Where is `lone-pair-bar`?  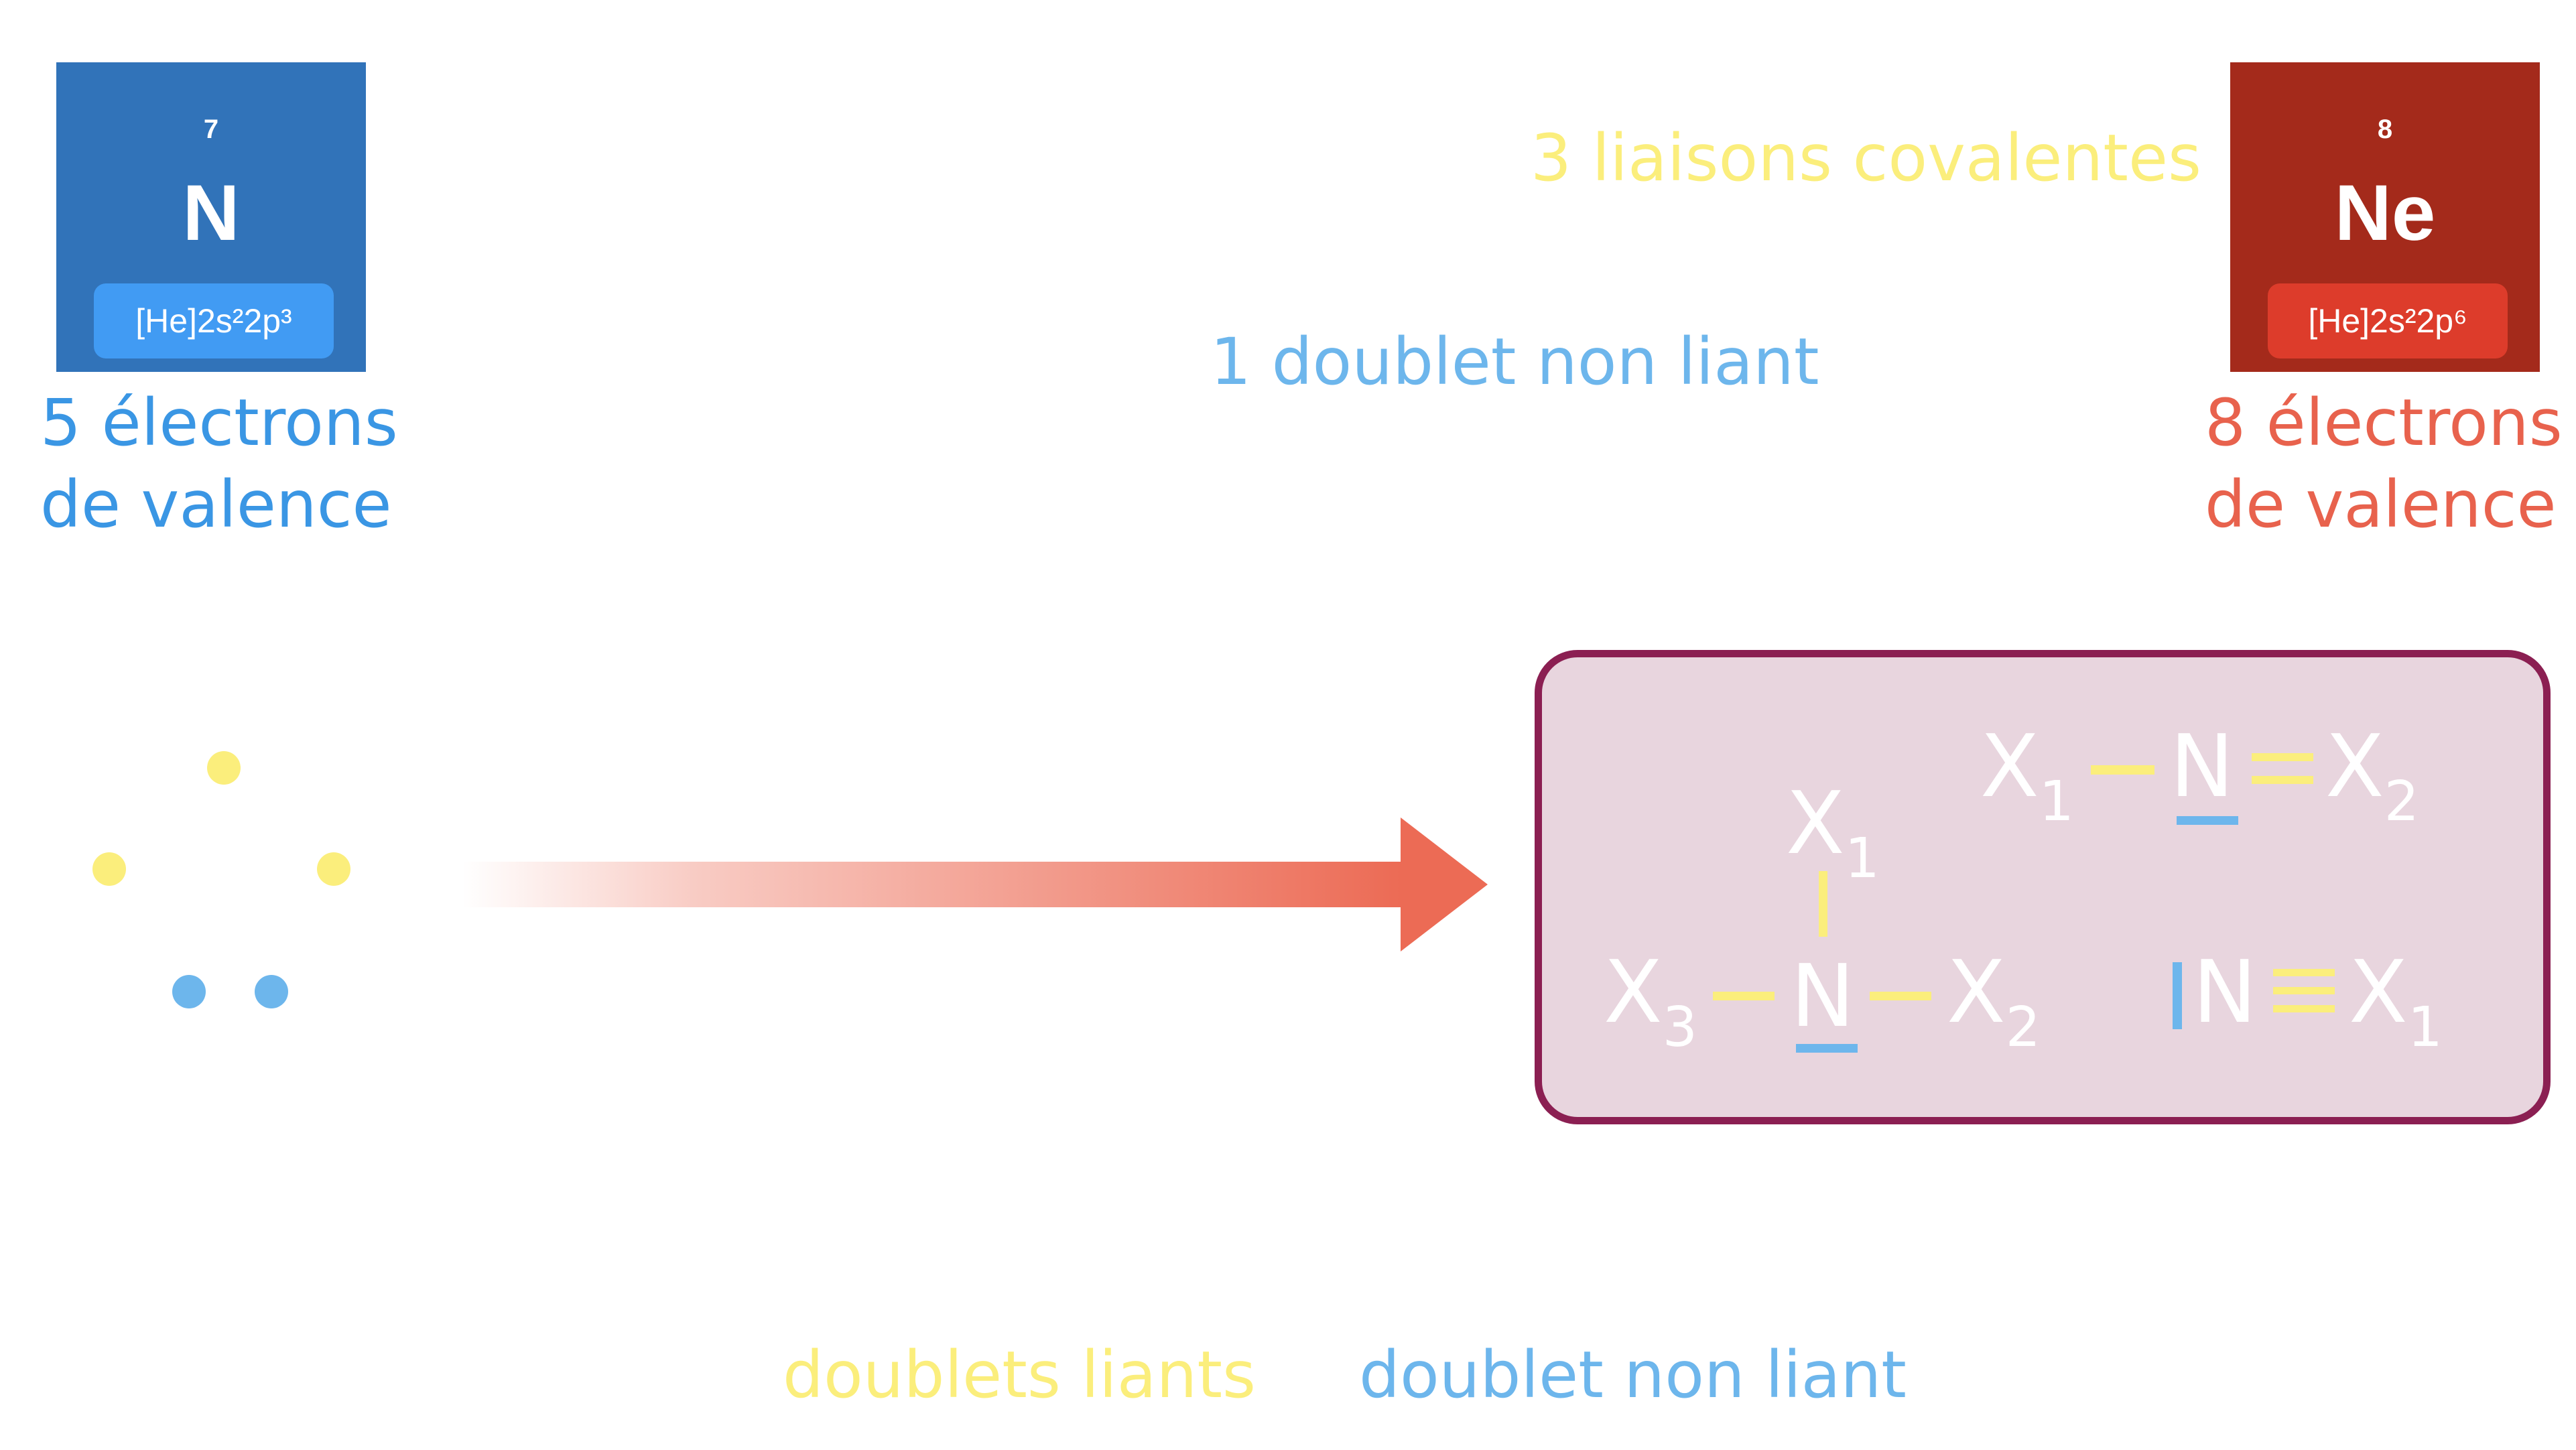 lone-pair-bar is located at coordinates (2177, 995).